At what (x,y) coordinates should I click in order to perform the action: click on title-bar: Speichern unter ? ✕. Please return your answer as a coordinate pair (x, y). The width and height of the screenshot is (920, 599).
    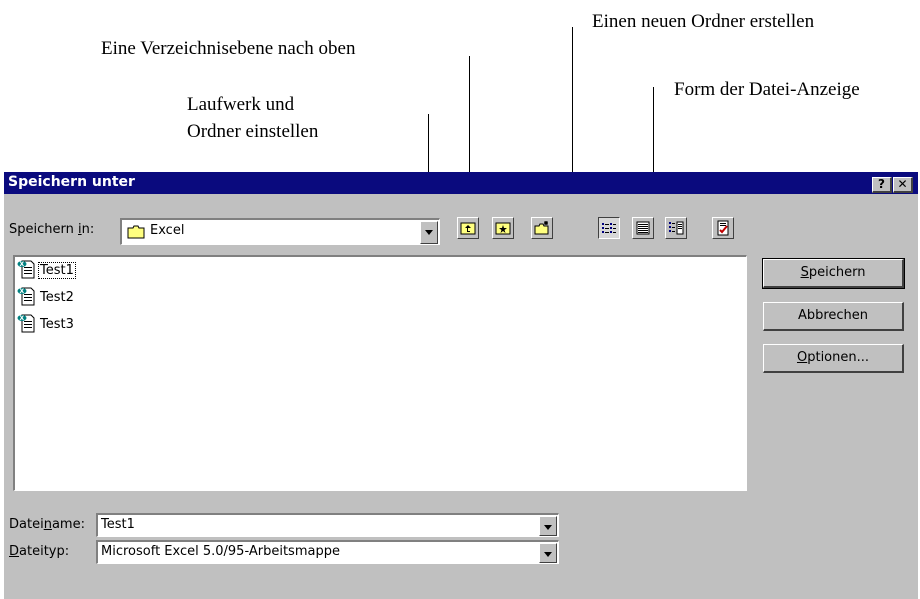
    Looking at the image, I should click on (461, 183).